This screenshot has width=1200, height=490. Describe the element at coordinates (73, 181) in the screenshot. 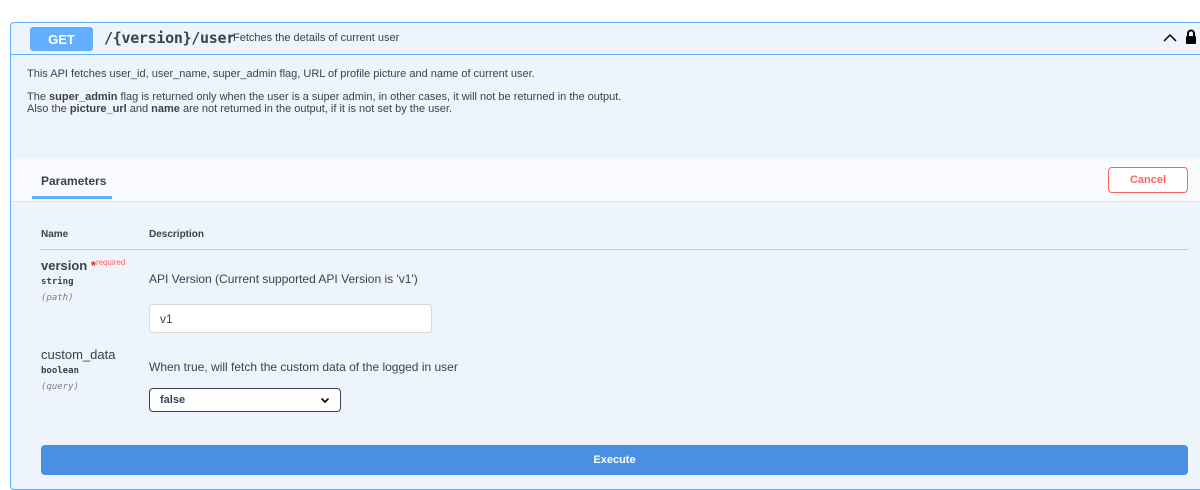

I see `tab-parameters: Parameters` at that location.